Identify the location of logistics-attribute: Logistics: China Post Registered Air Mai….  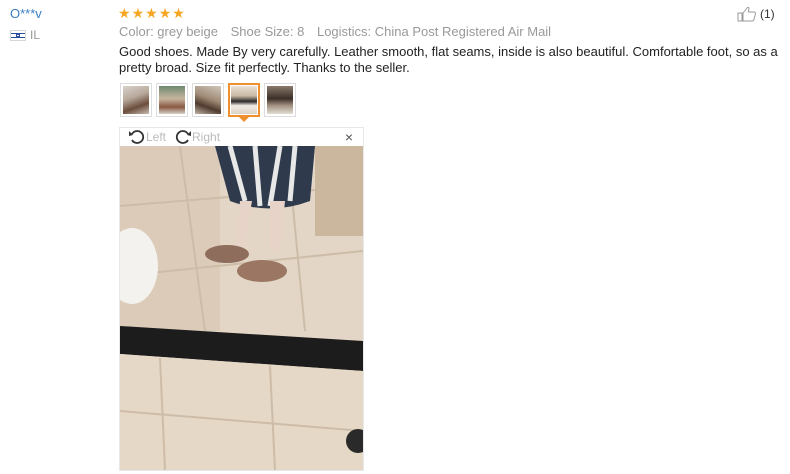
(434, 31).